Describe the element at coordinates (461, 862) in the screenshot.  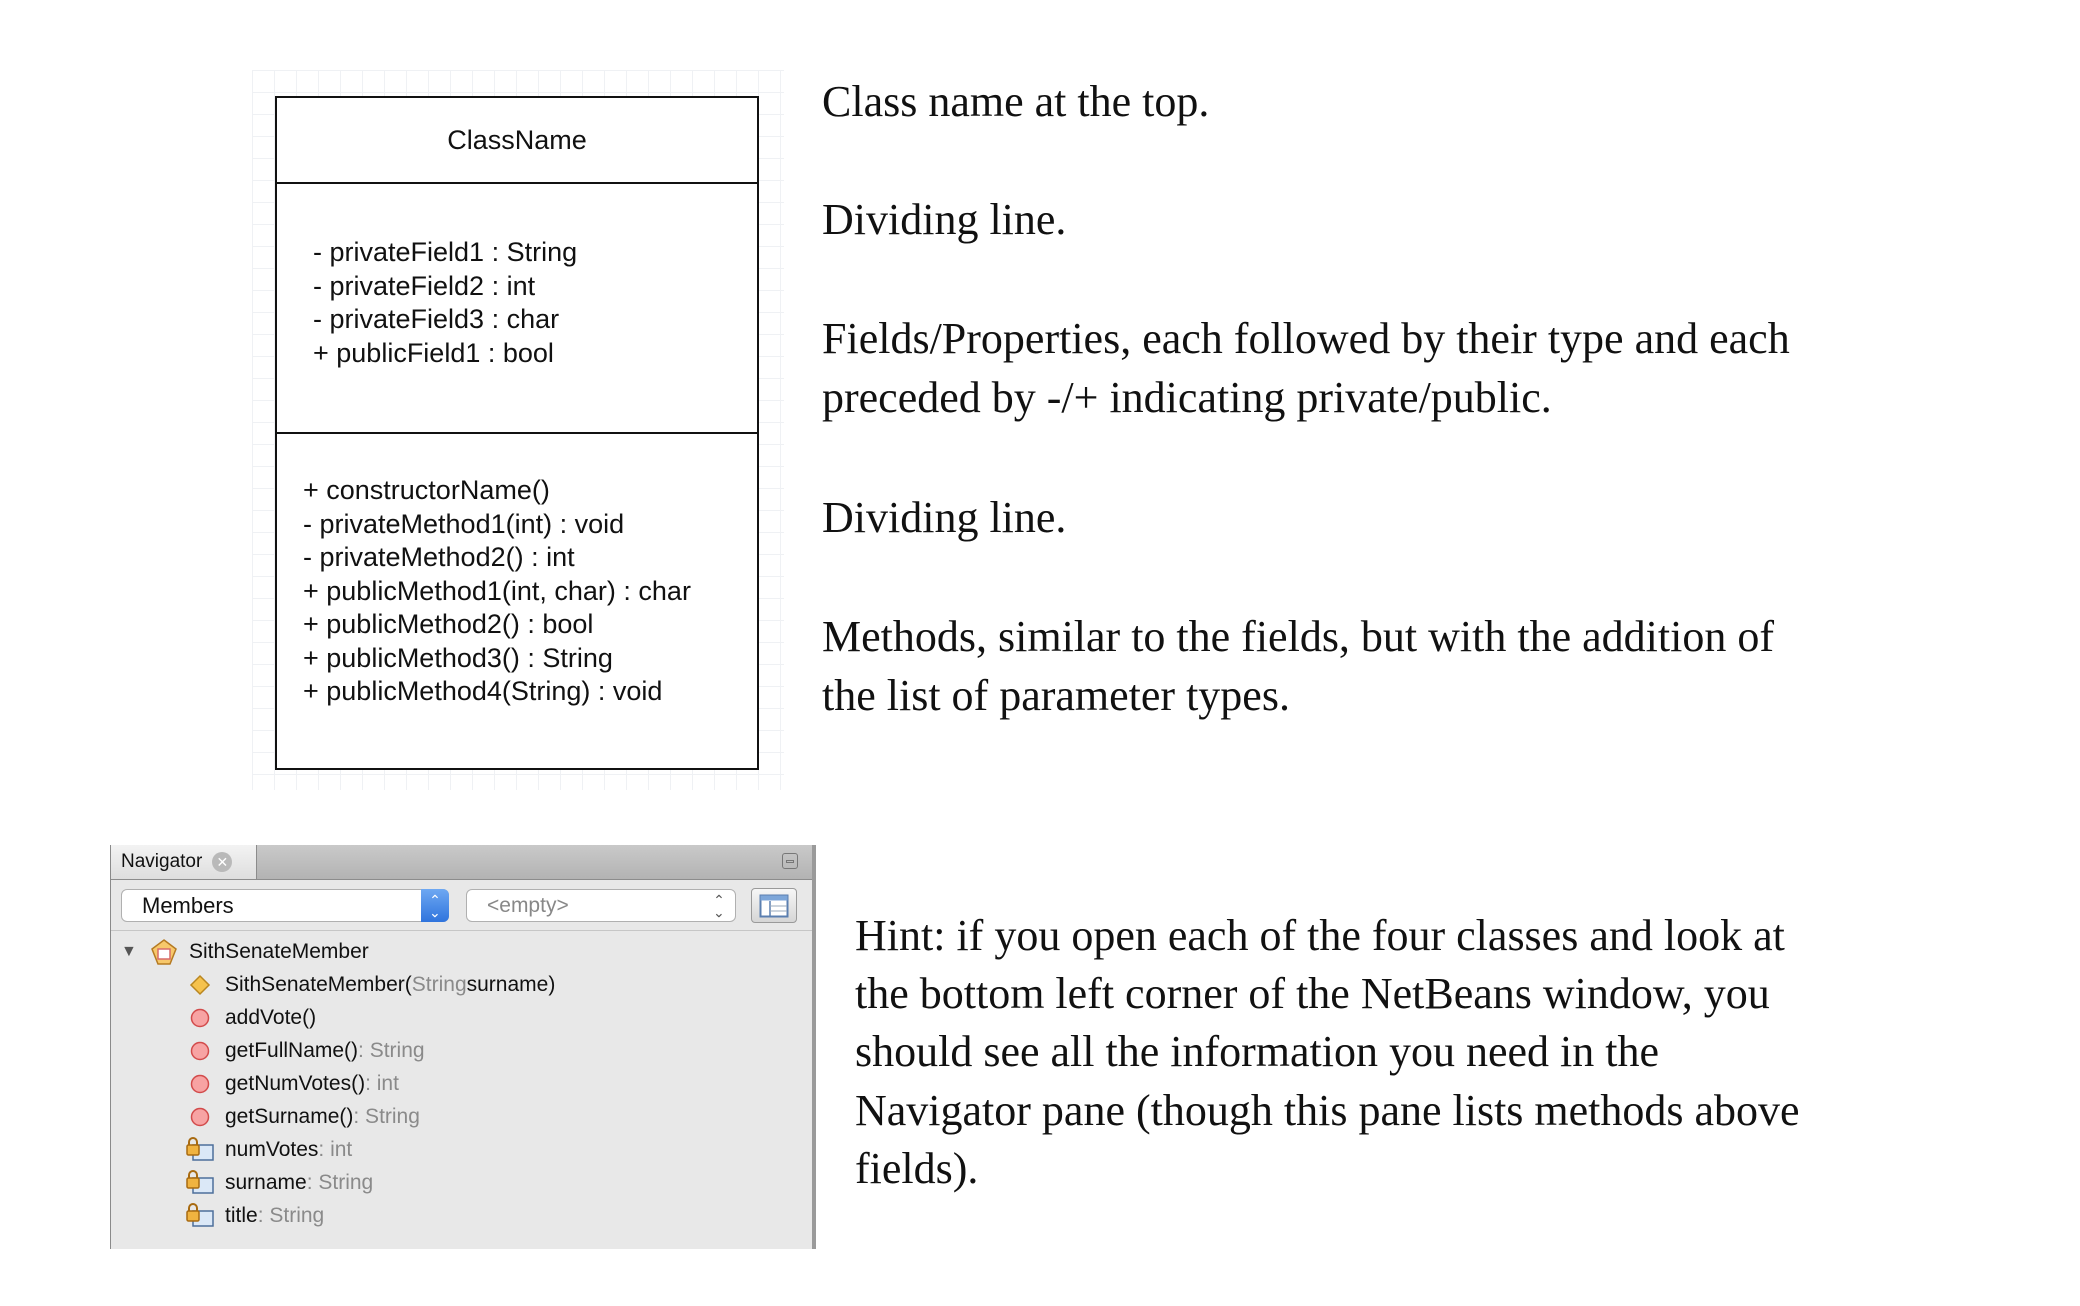
I see `navigator-titlebar: Navigator ✕` at that location.